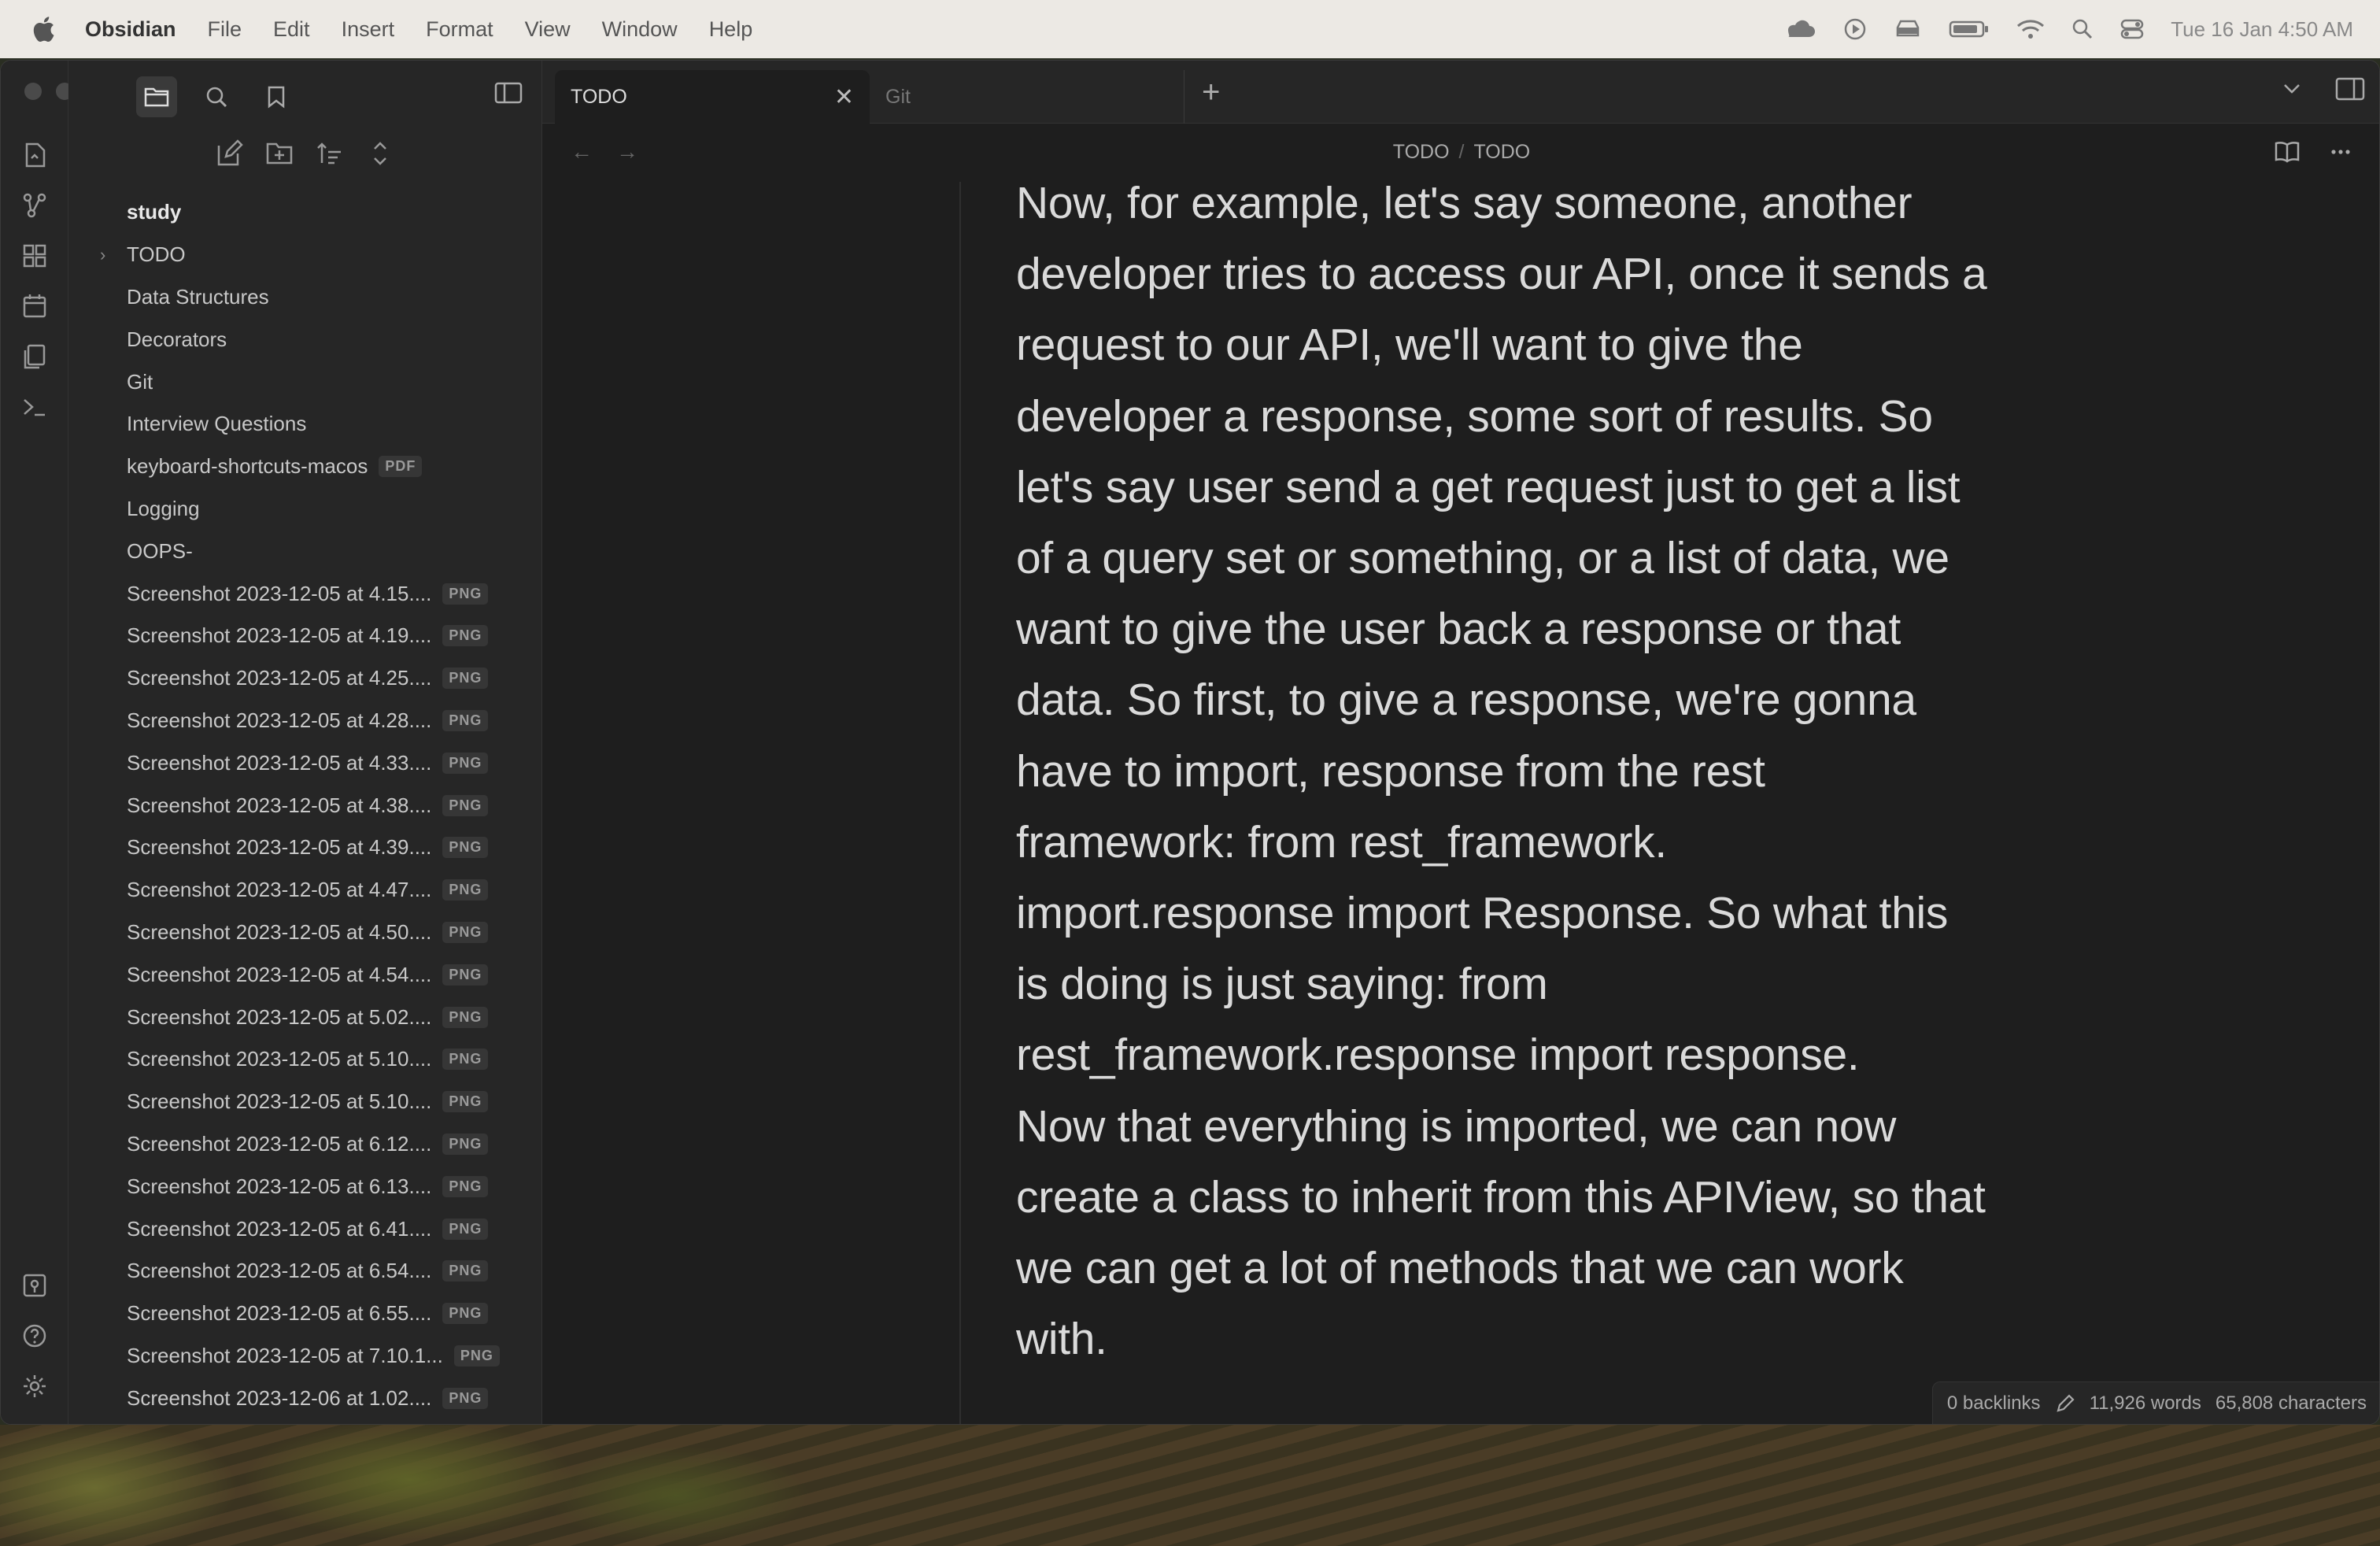 The image size is (2380, 1546). Describe the element at coordinates (305, 1186) in the screenshot. I see `tree-file: Screenshot 2023-12-05 at 6.13.... PNG` at that location.